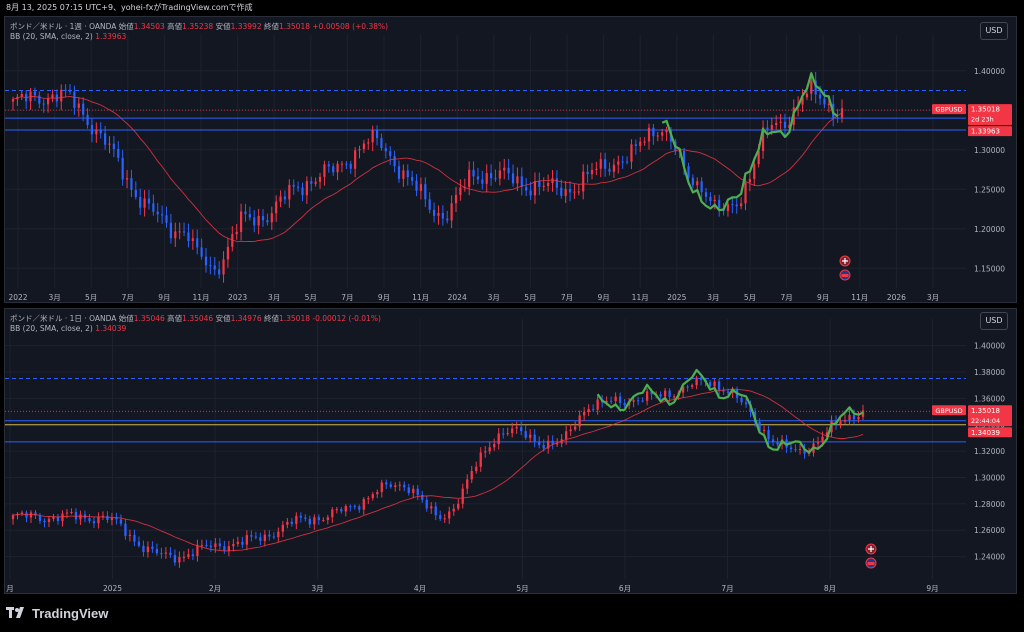 This screenshot has height=632, width=1024. I want to click on bb-label: BB (20, SMA, close, 2), so click(51, 36).